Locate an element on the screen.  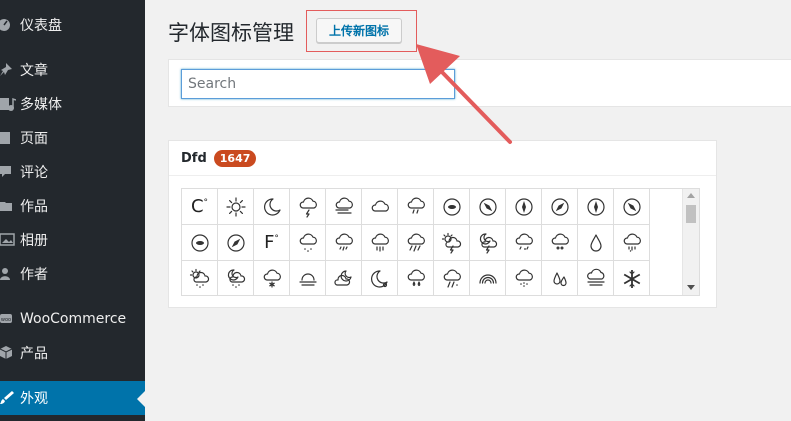
sidebar-item-label: 文章 is located at coordinates (34, 71).